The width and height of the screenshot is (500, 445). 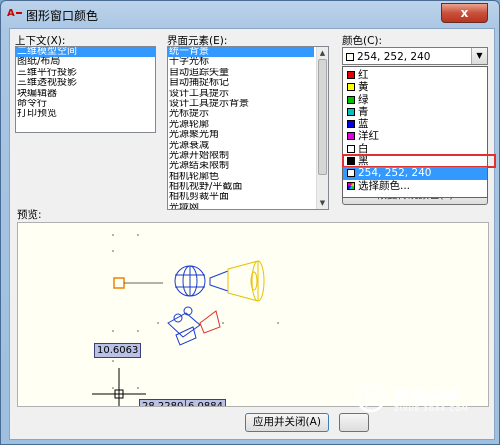 What do you see at coordinates (241, 52) in the screenshot?
I see `interface-element-item: 统一背景` at bounding box center [241, 52].